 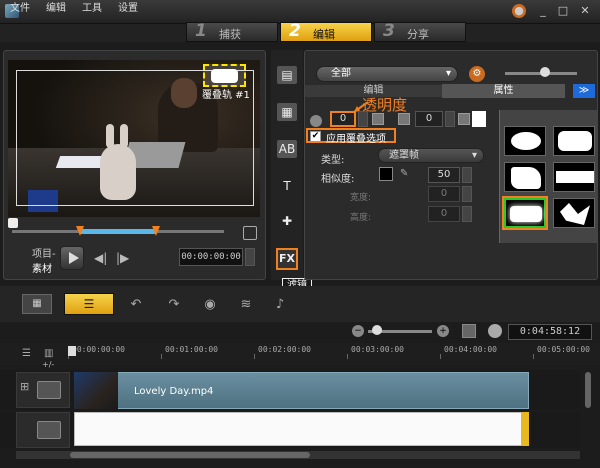 What do you see at coordinates (588, 390) in the screenshot?
I see `vertical-scrollbar` at bounding box center [588, 390].